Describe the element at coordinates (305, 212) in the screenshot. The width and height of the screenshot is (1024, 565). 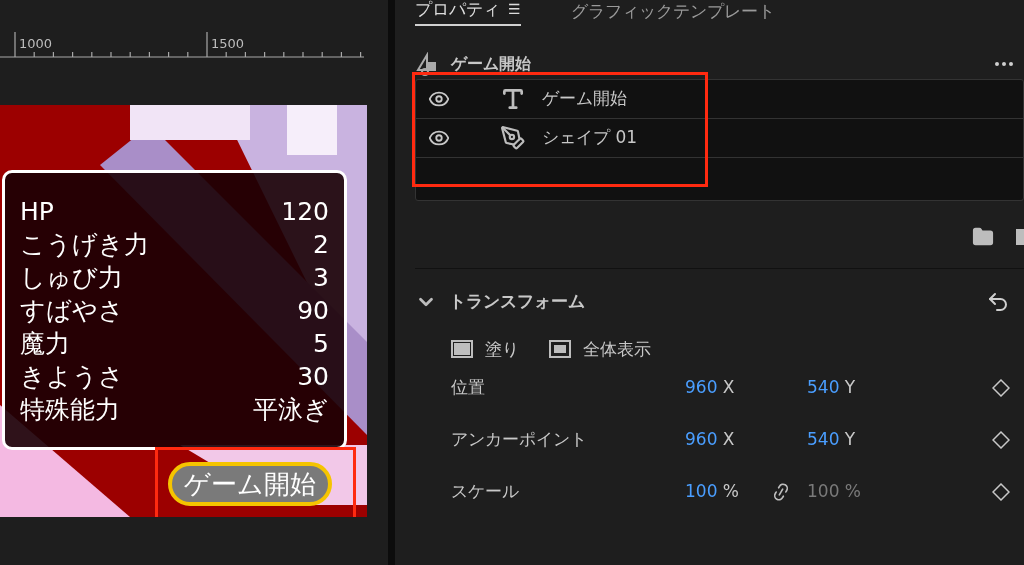
I see `stat-value: 120` at that location.